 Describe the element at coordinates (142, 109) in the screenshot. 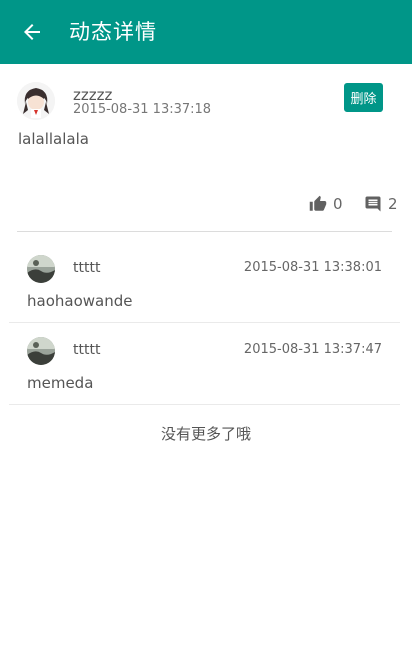

I see `post-timestamp: 2015-08-31 13:37:18` at that location.